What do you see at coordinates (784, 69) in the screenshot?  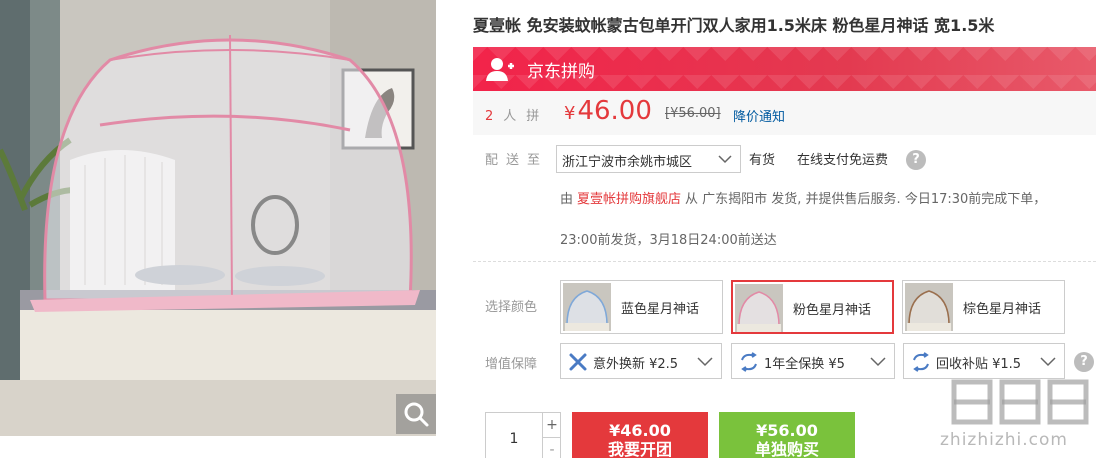 I see `jd-pingou-banner: 京东拼购` at bounding box center [784, 69].